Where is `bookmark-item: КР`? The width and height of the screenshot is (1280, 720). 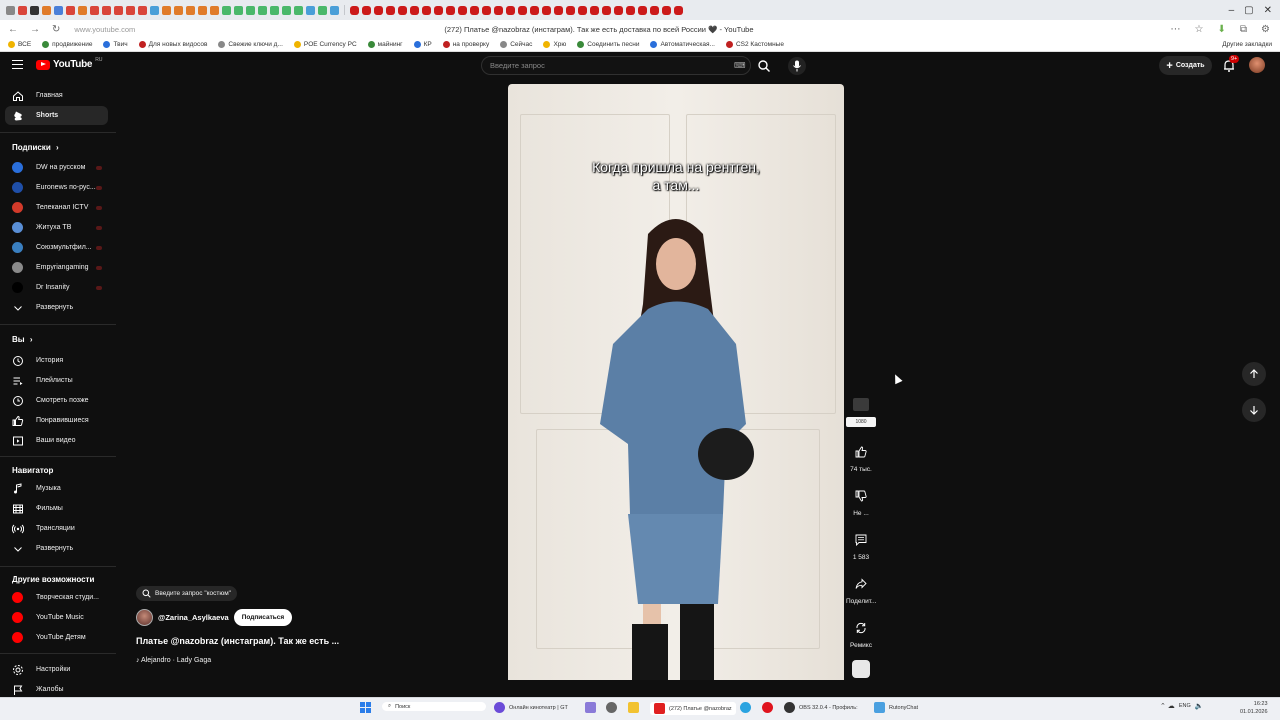 bookmark-item: КР is located at coordinates (422, 44).